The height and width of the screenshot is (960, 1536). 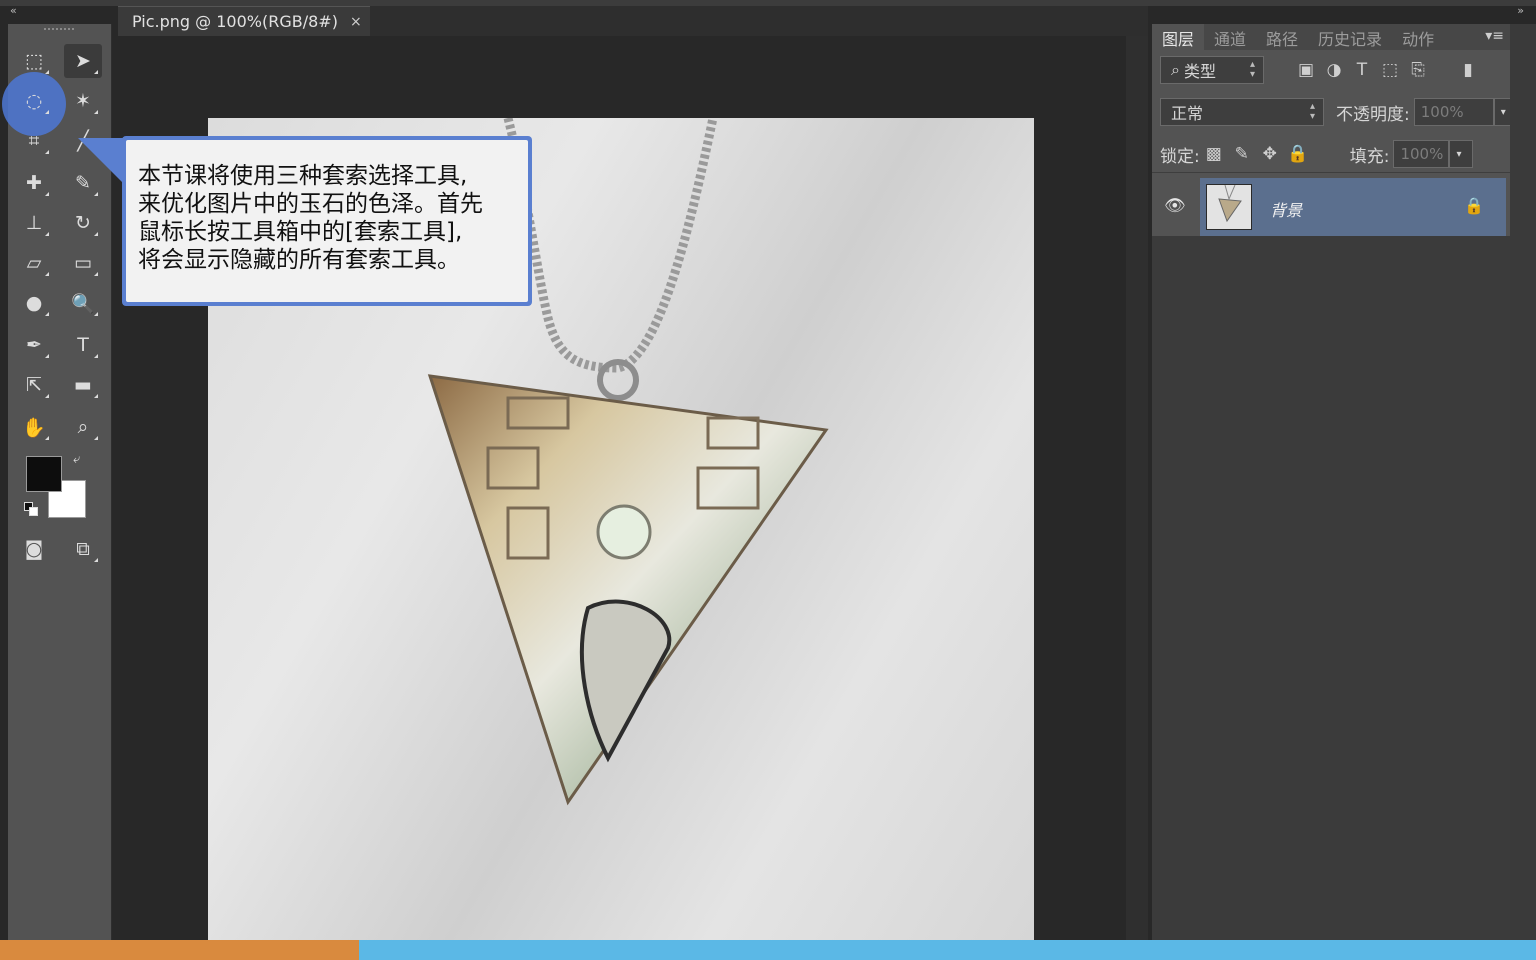 What do you see at coordinates (759, 21) in the screenshot?
I see `tab-strip` at bounding box center [759, 21].